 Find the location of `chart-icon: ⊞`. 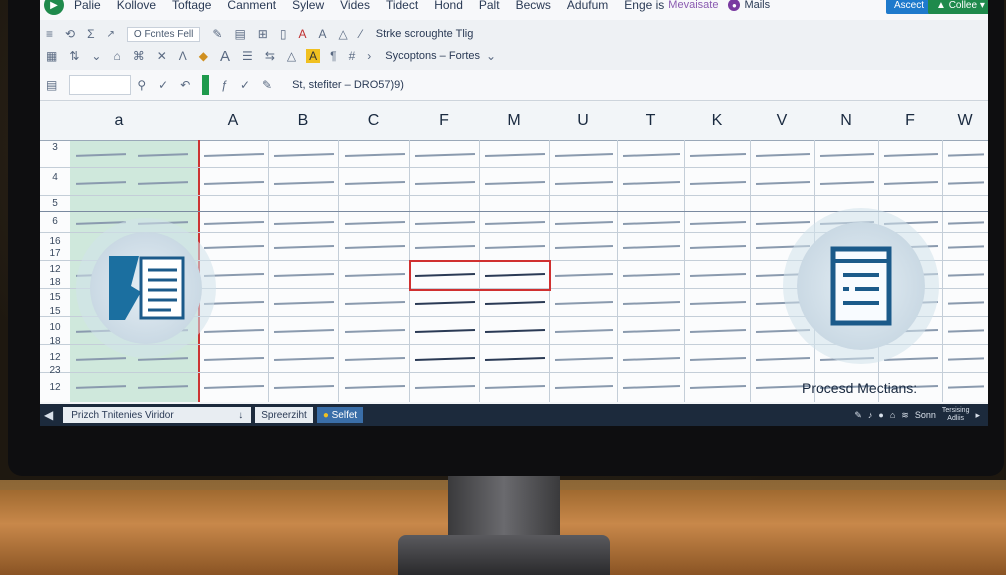

chart-icon: ⊞ is located at coordinates (263, 34).